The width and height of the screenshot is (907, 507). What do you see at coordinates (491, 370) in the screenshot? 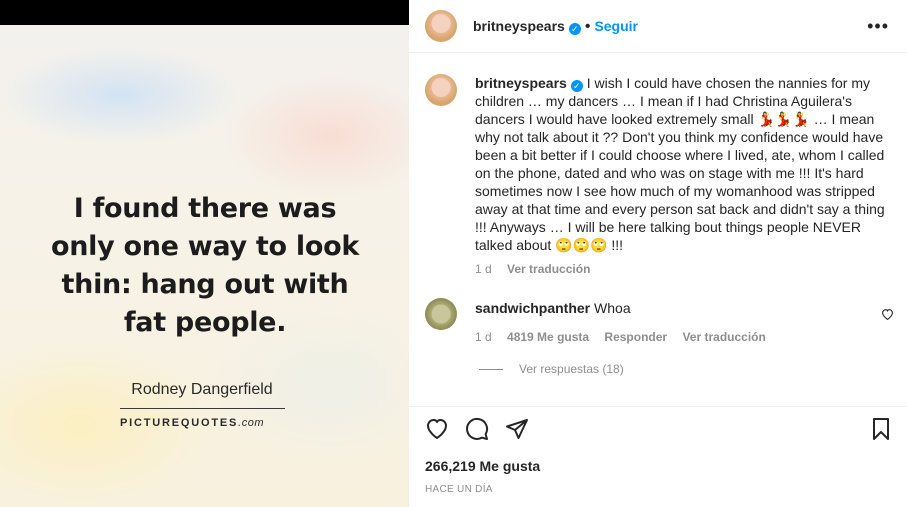
I see `replies-line` at bounding box center [491, 370].